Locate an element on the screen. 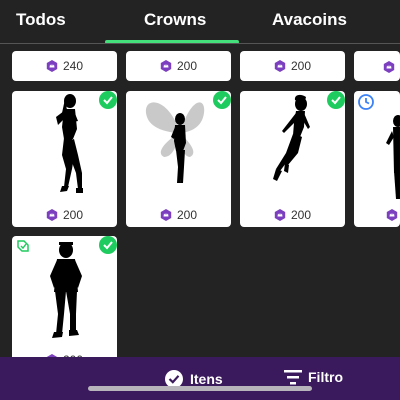 This screenshot has width=400, height=400. bottom-bar: Itens Filtro is located at coordinates (200, 378).